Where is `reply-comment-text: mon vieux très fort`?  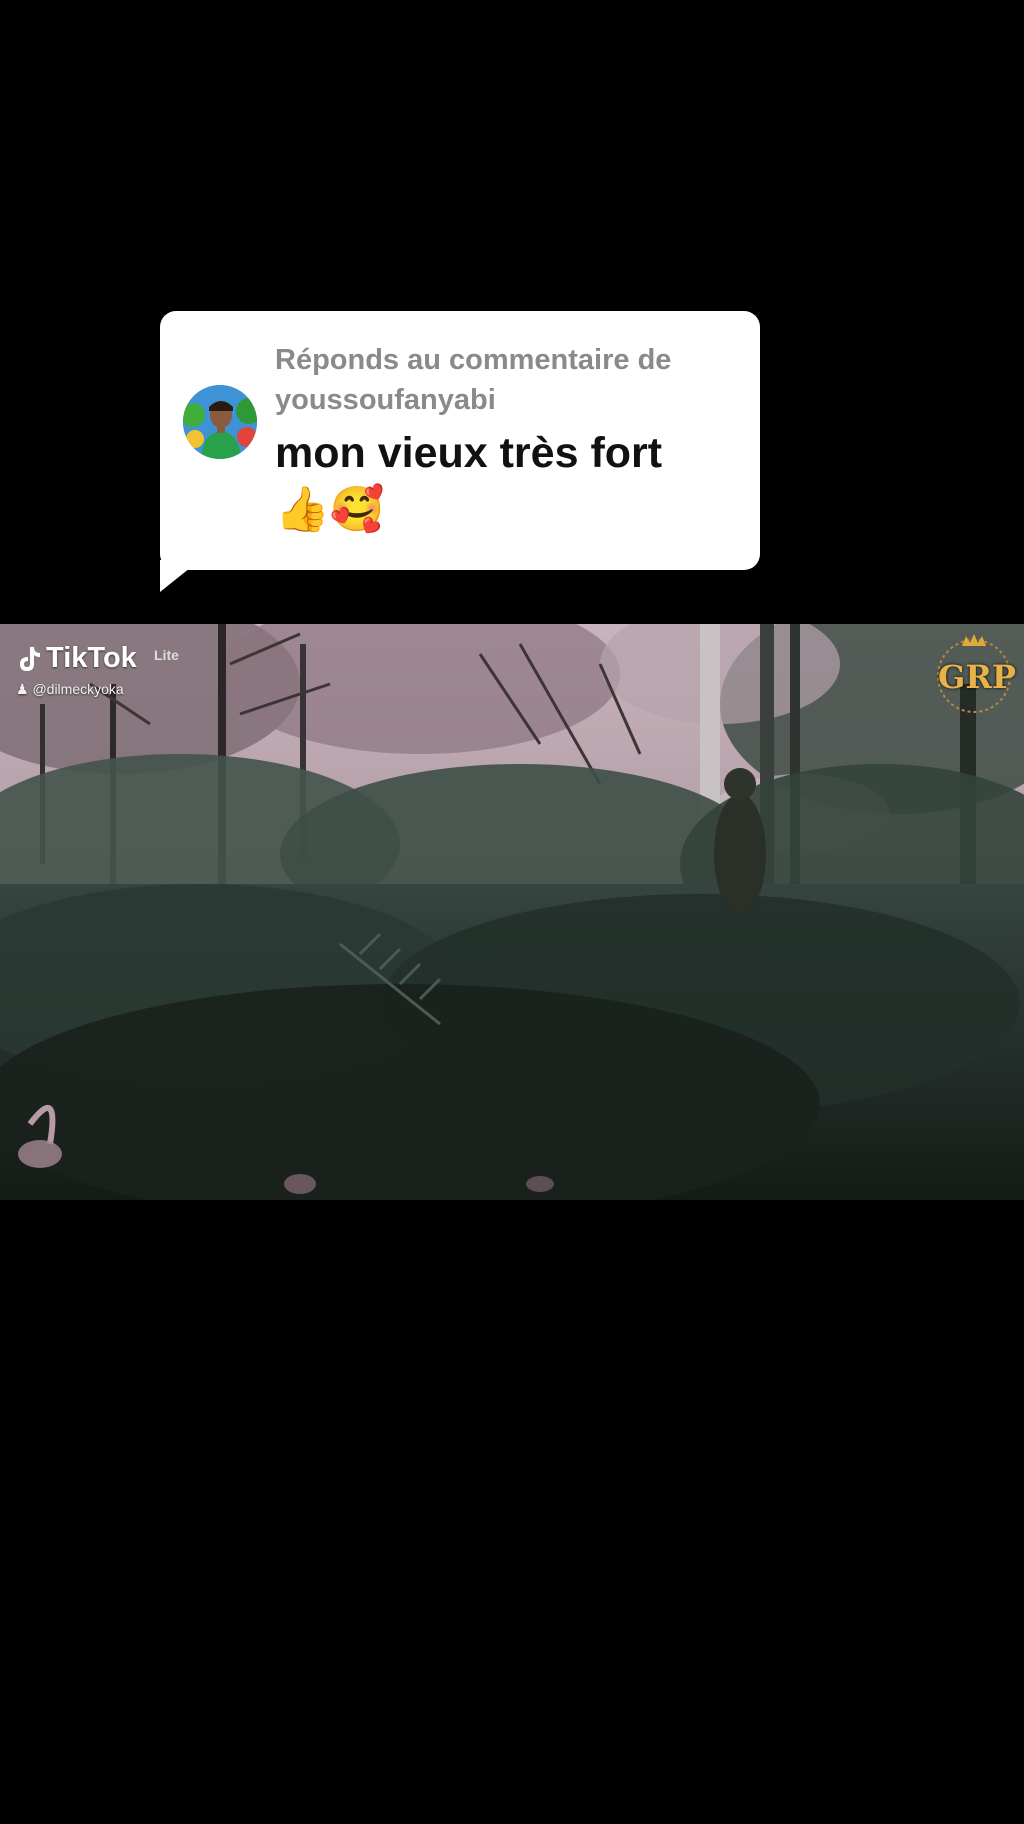 reply-comment-text: mon vieux très fort is located at coordinates (469, 453).